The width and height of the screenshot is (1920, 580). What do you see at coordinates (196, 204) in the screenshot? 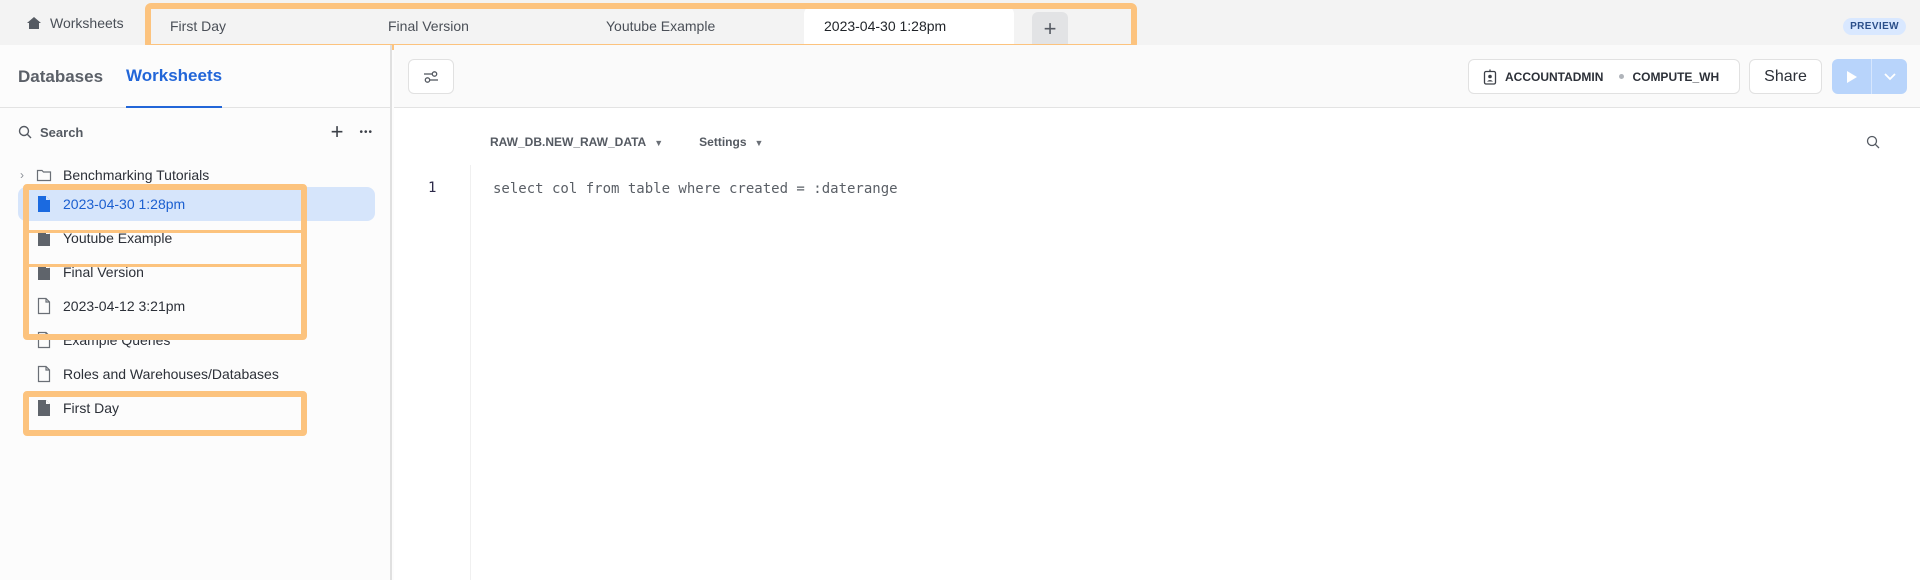
I see `worksheet-item-2023-04-30: 2023-04-30 1:28pm` at bounding box center [196, 204].